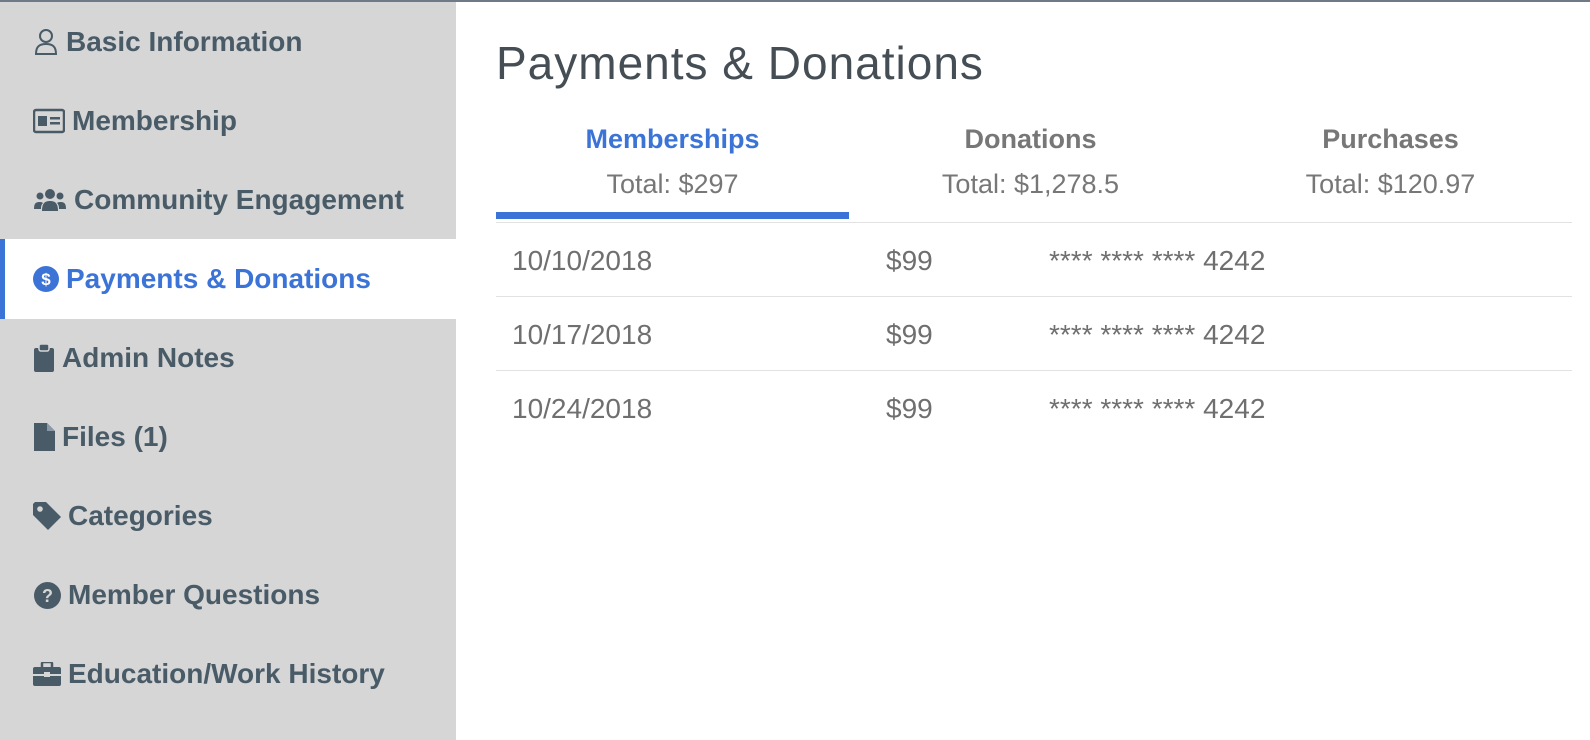 The height and width of the screenshot is (740, 1590). I want to click on table-row: 10/17/2018 $99 **** **** **** 4242, so click(1034, 334).